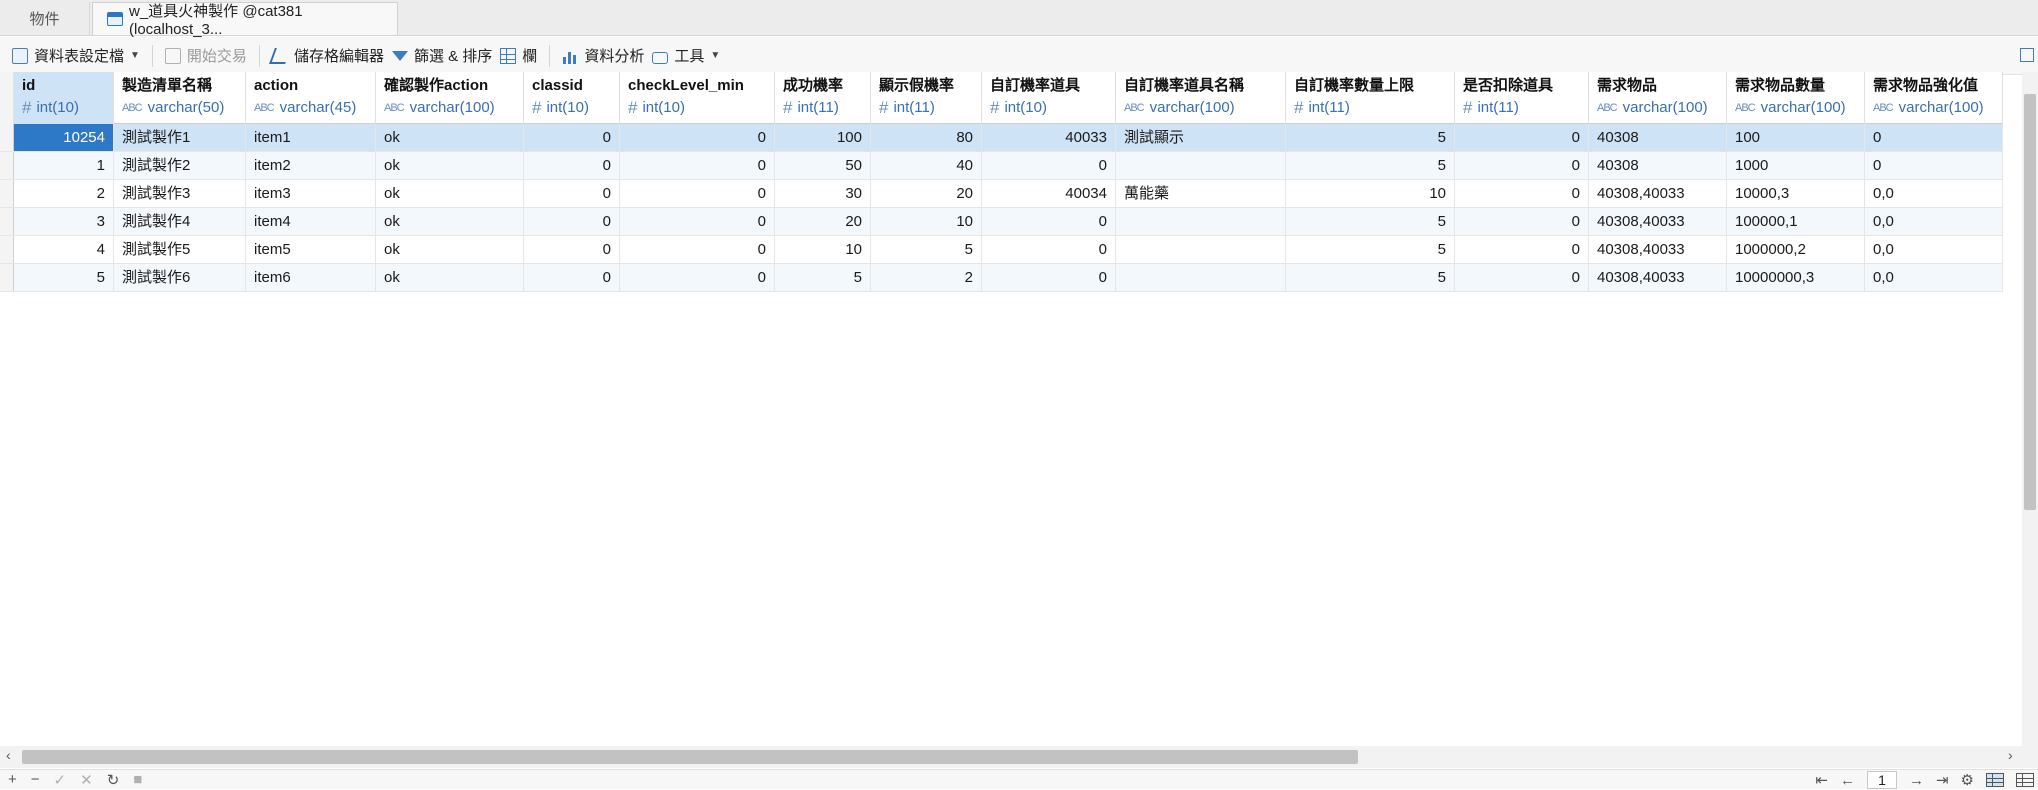 The width and height of the screenshot is (2038, 790). Describe the element at coordinates (697, 98) in the screenshot. I see `column-header: checkLevel_min # int(10)` at that location.